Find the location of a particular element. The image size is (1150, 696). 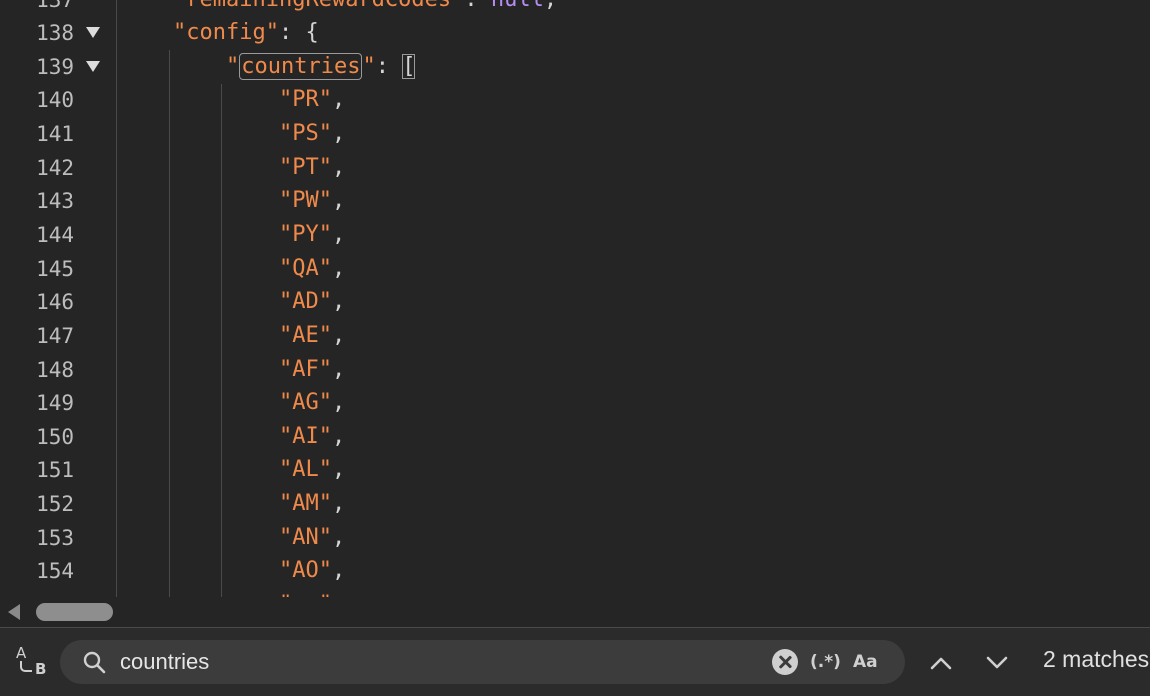

line-number: 147 is located at coordinates (55, 335).